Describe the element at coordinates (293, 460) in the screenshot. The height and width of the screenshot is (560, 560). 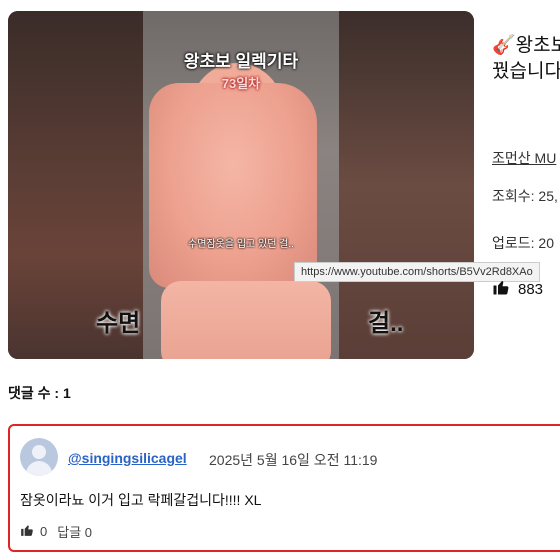
I see `comment-date: 2025년 5월 16일 오전 11:19` at that location.